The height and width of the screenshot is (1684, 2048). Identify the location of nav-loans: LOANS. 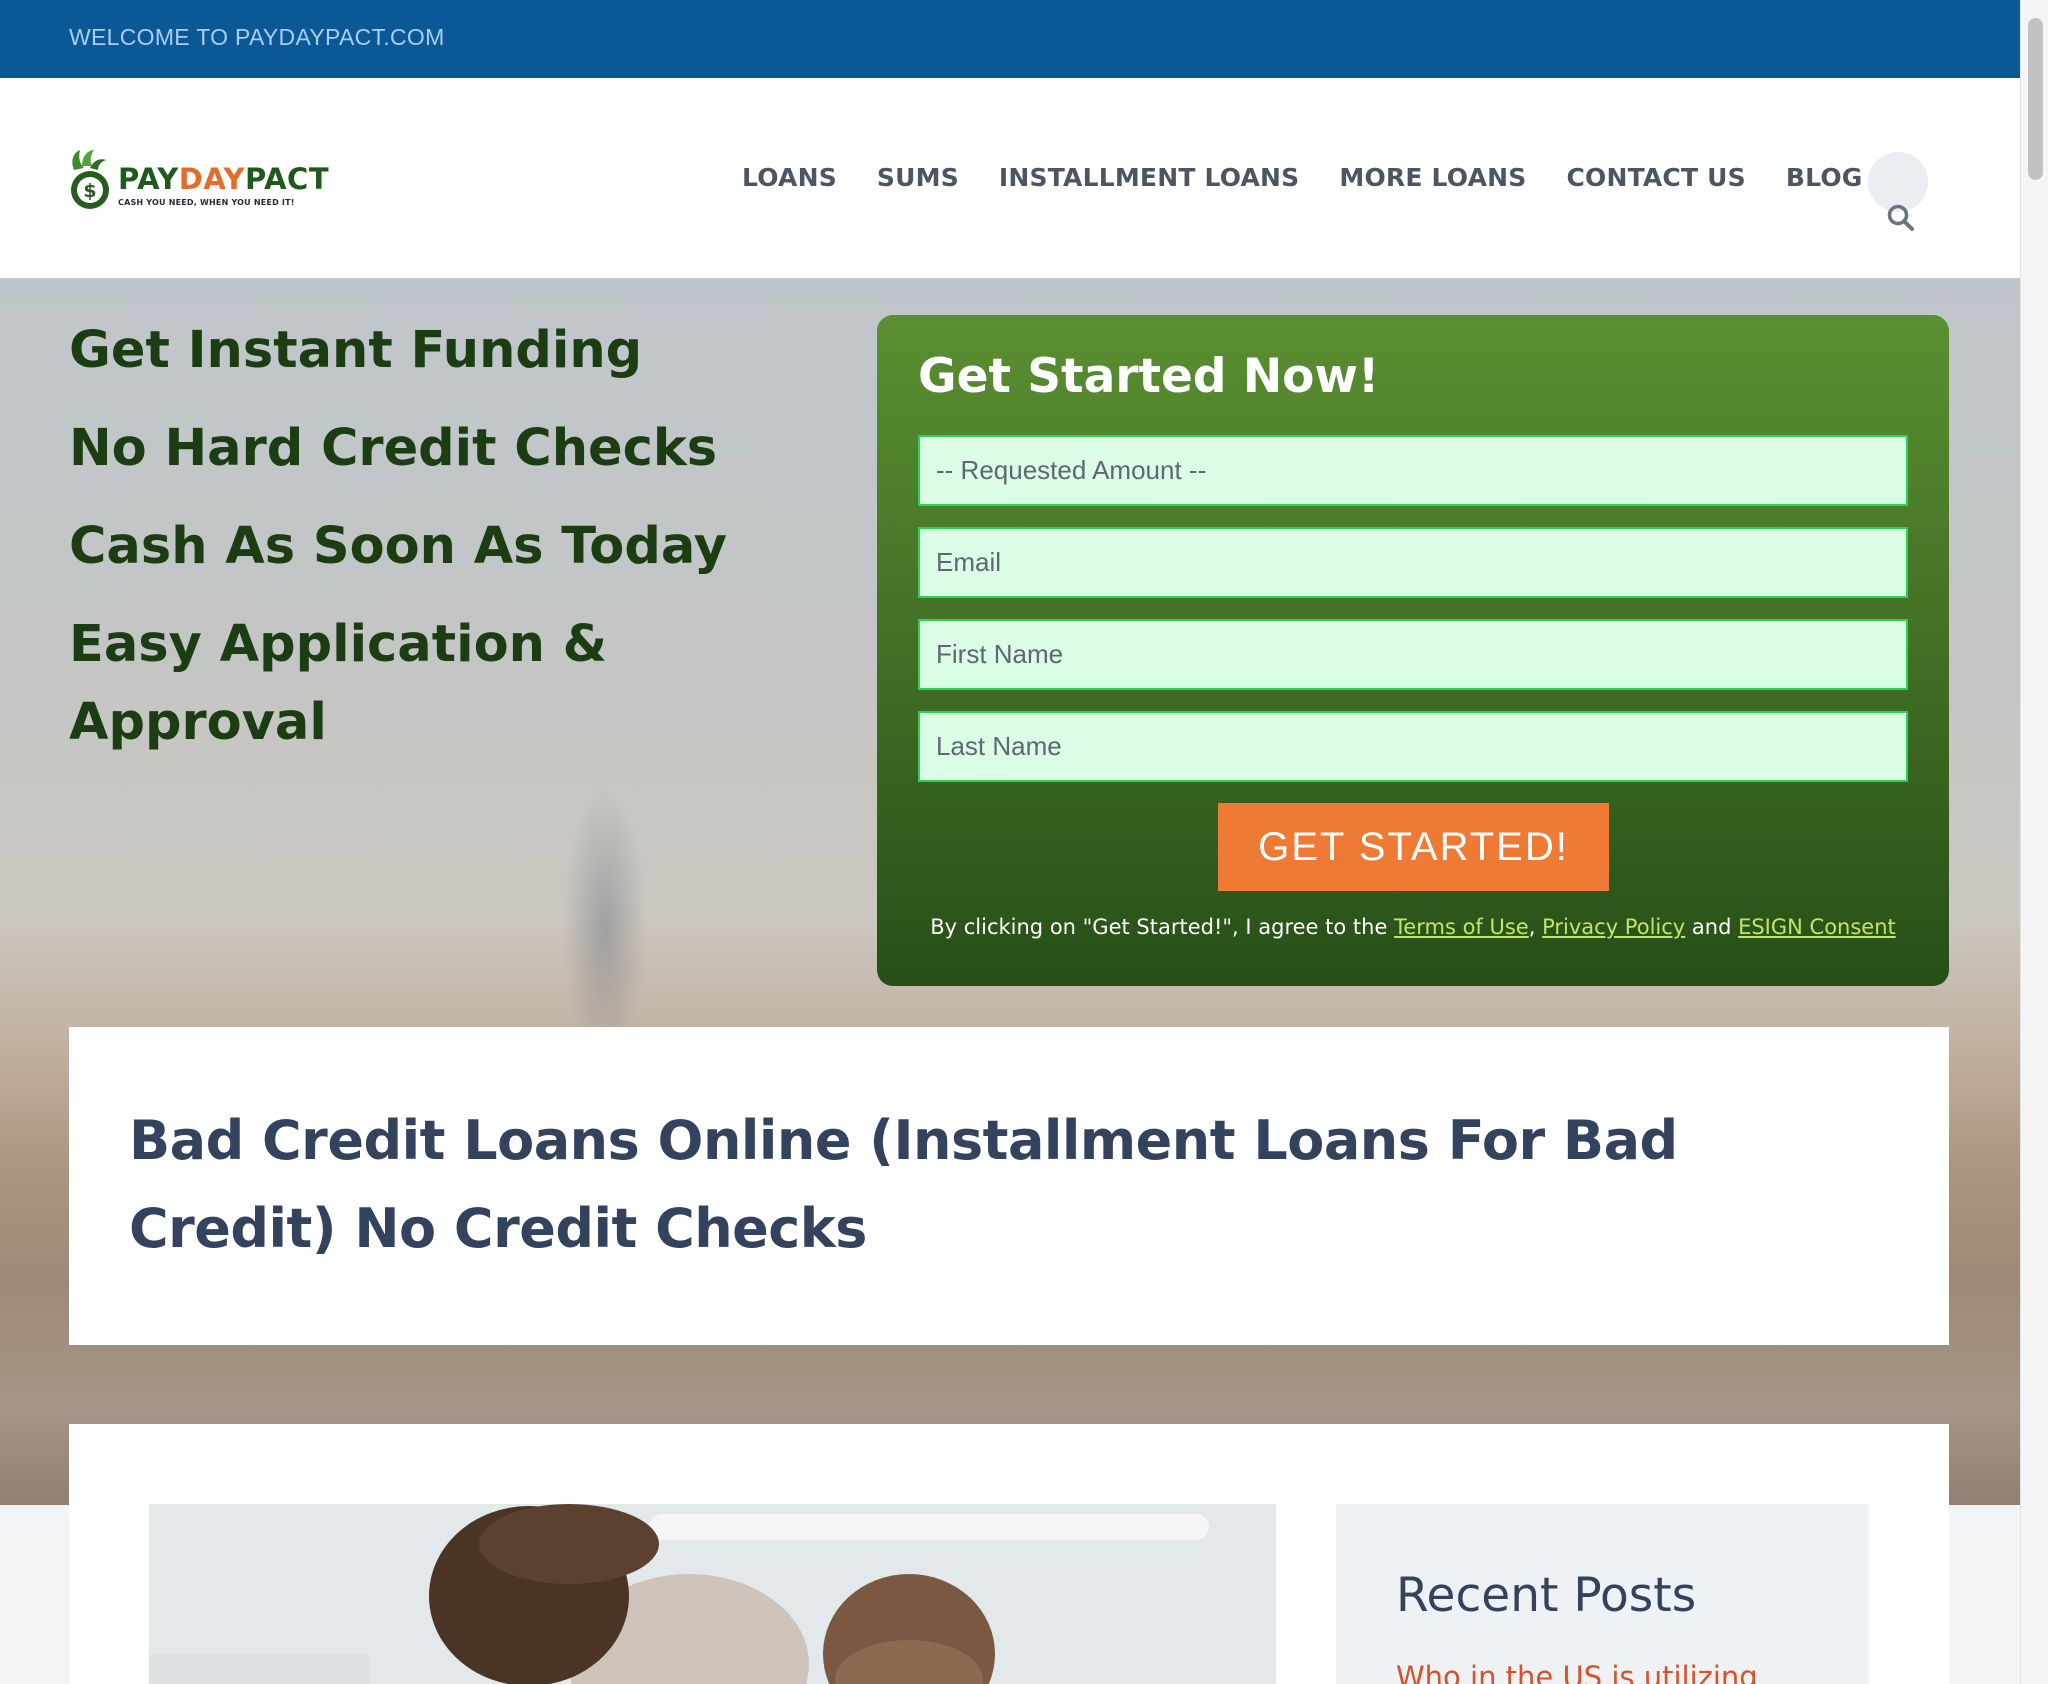
(789, 177).